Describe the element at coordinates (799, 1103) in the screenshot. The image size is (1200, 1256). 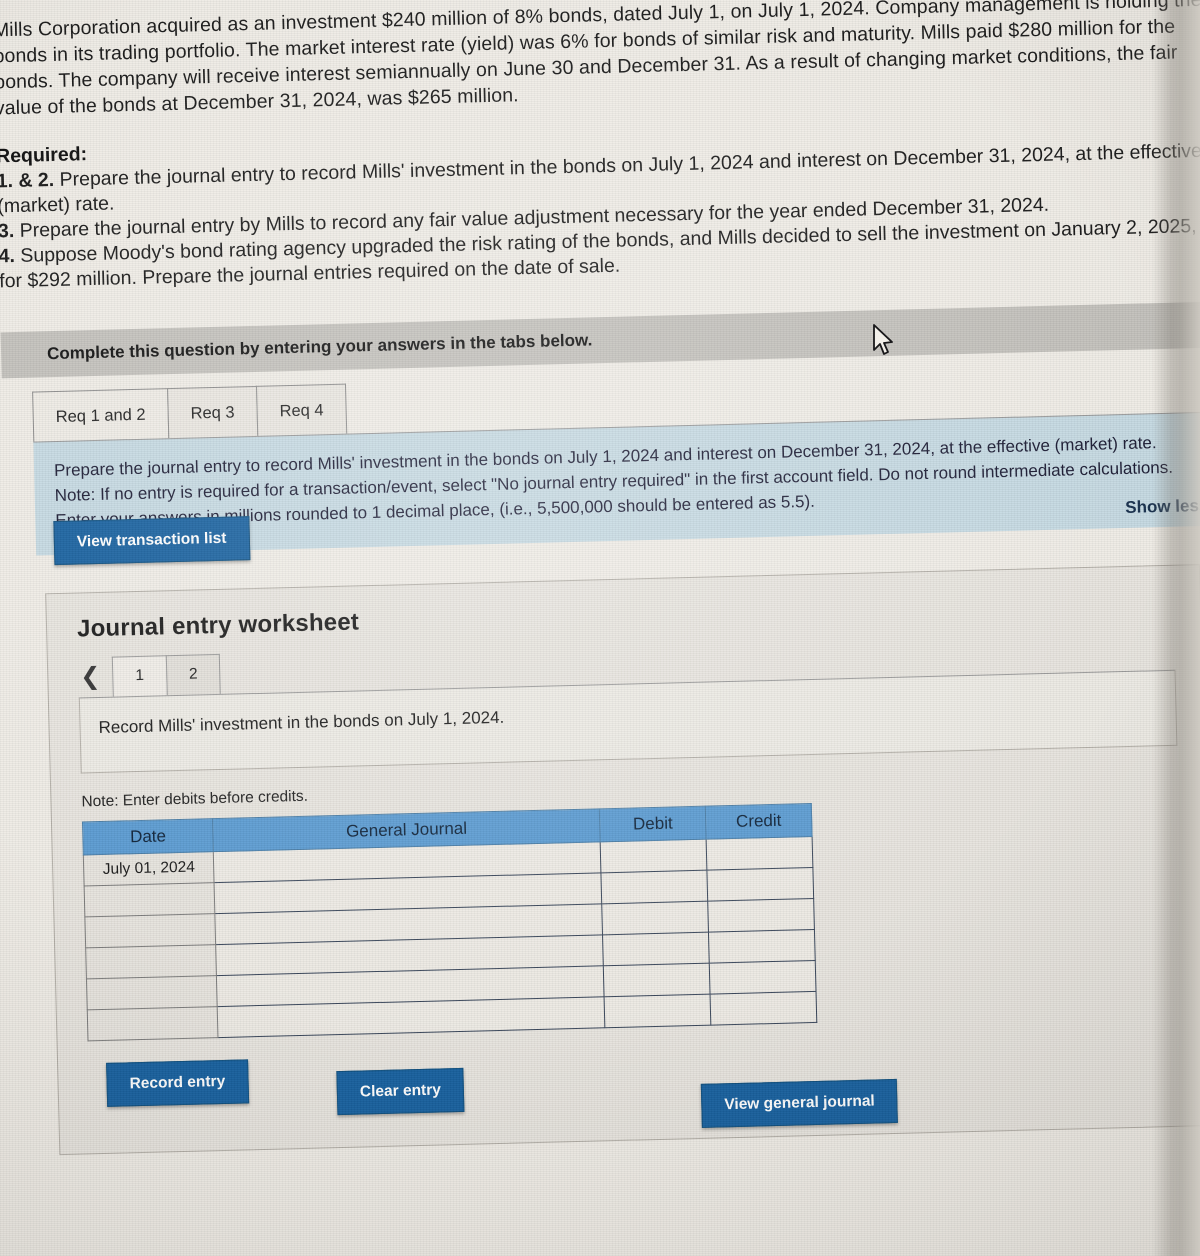
I see `view-general-journal-button: View general journal` at that location.